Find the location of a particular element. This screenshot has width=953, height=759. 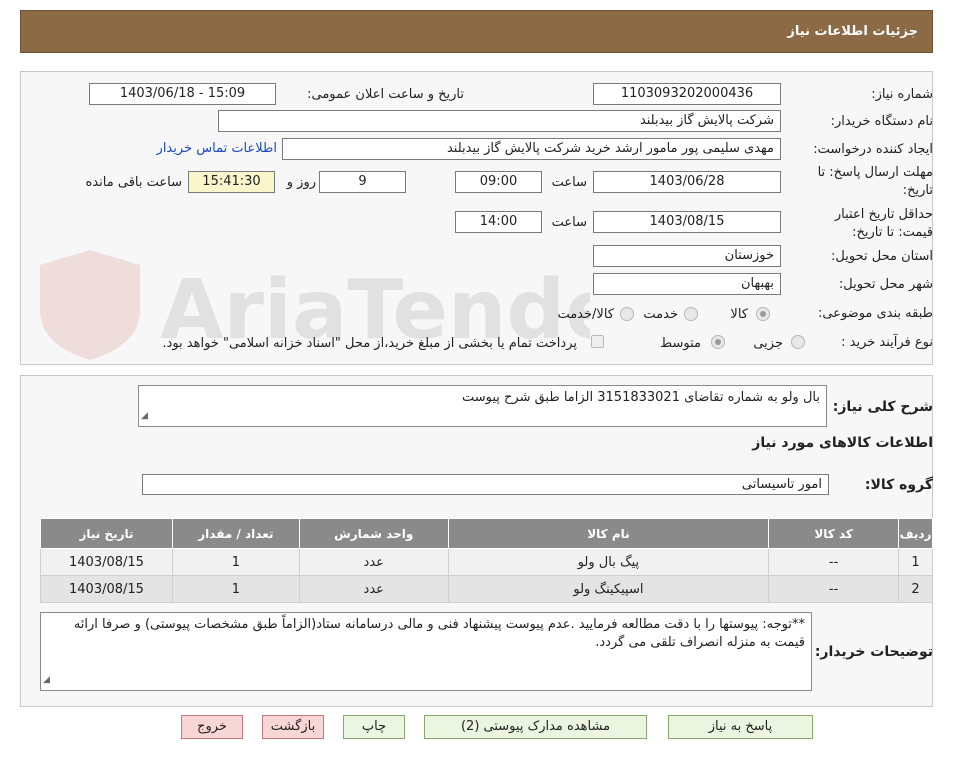

exit-button: خروج is located at coordinates (212, 727).